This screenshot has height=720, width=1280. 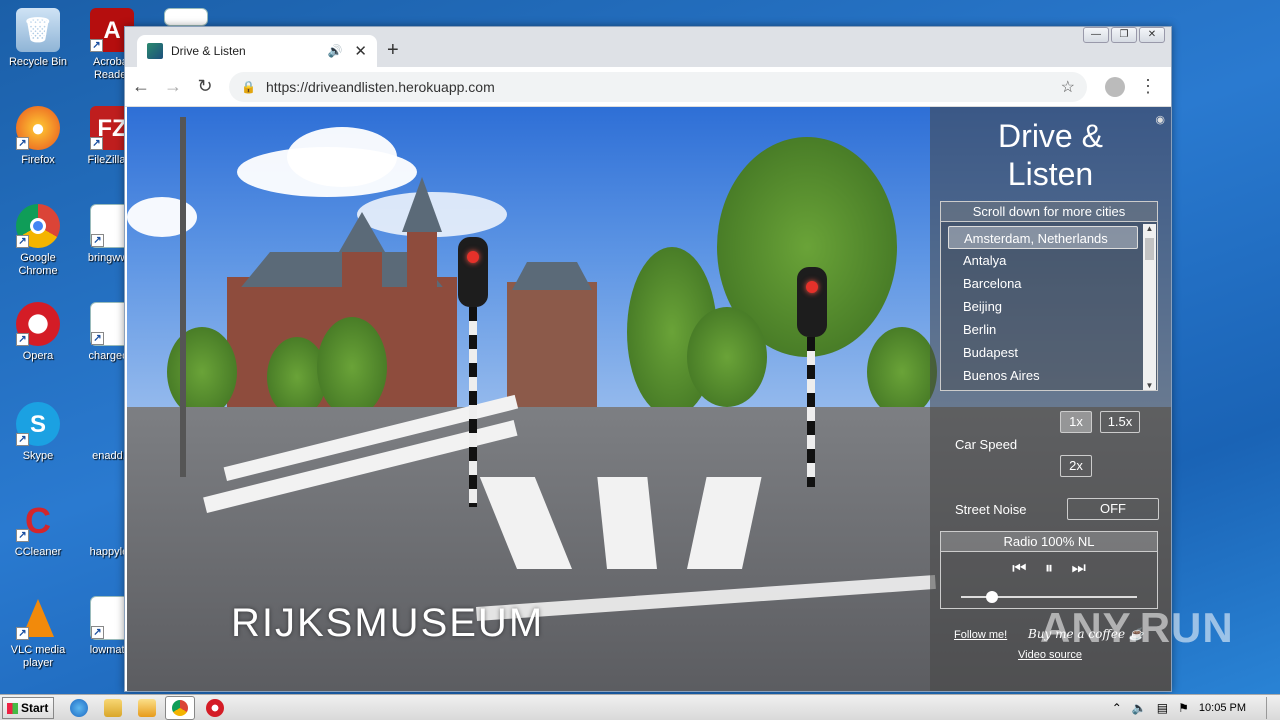 What do you see at coordinates (1043, 283) in the screenshot?
I see `city-item-barcelona: Barcelona` at bounding box center [1043, 283].